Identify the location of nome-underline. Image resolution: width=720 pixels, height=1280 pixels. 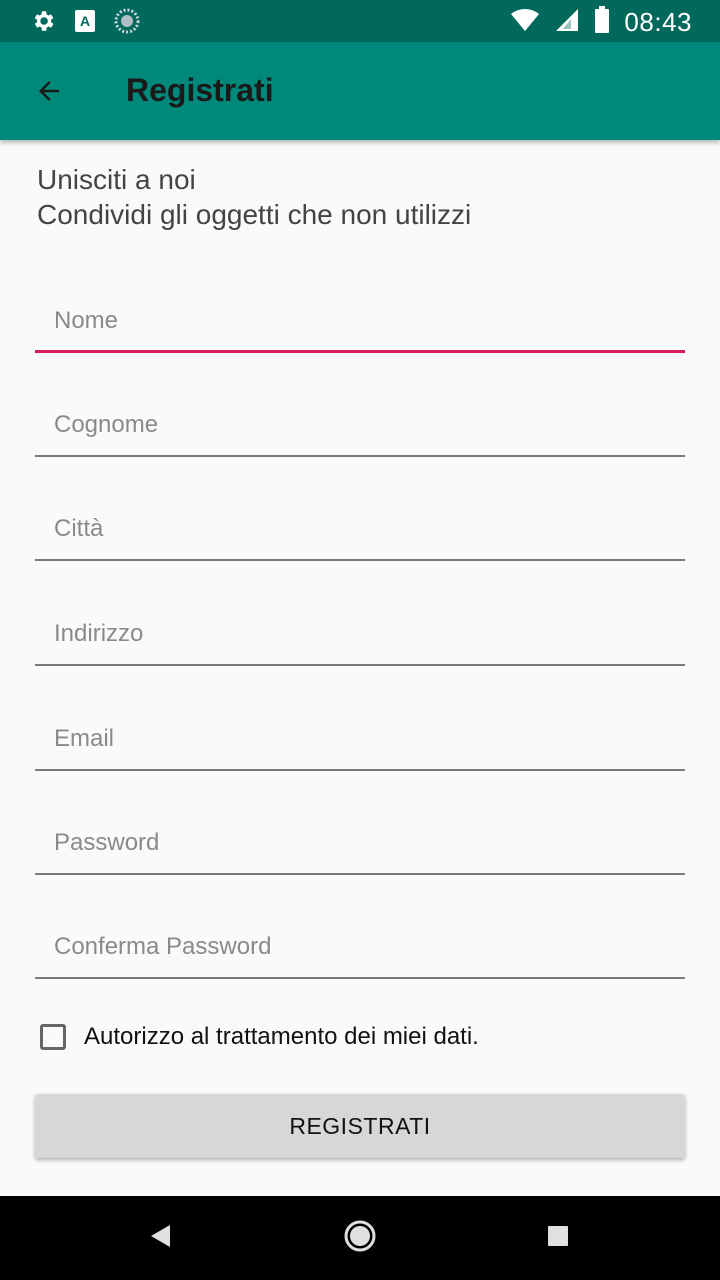
(360, 351).